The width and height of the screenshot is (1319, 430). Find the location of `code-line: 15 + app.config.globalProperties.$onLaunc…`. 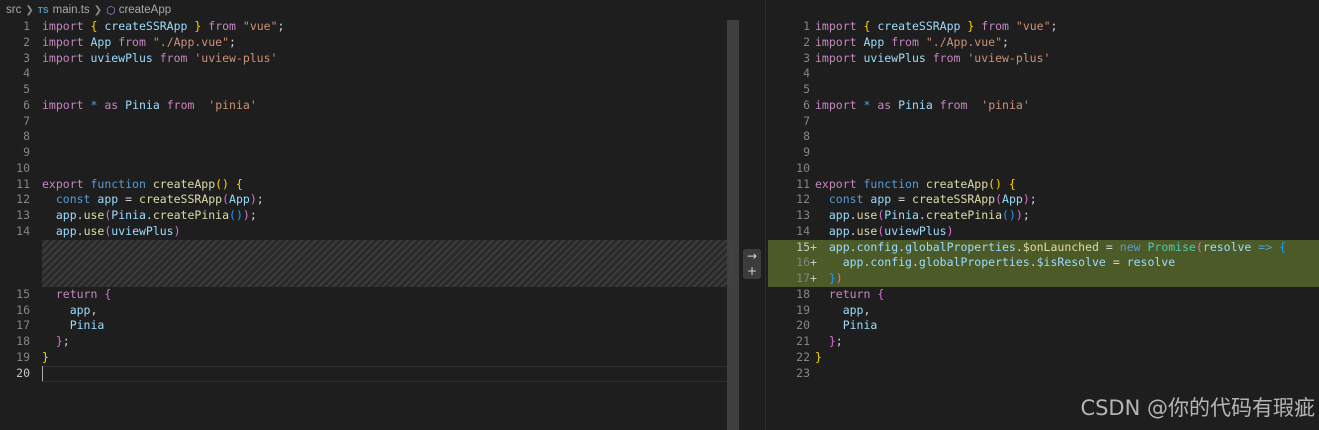

code-line: 15 + app.config.globalProperties.$onLaunc… is located at coordinates (1043, 247).